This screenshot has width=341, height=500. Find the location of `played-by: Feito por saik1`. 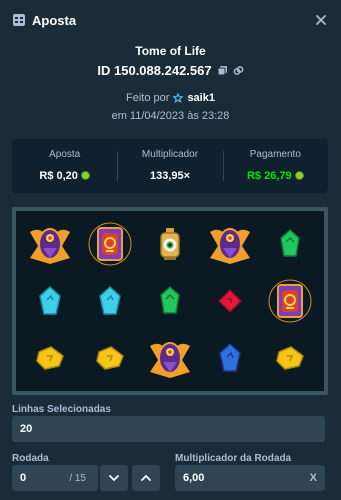

played-by: Feito por saik1 is located at coordinates (170, 98).